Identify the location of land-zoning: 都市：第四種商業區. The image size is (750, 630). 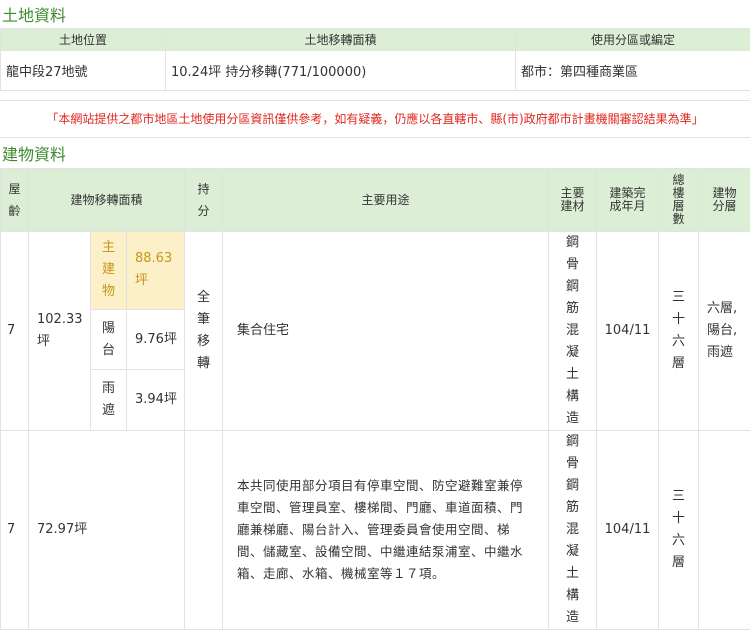
(633, 71).